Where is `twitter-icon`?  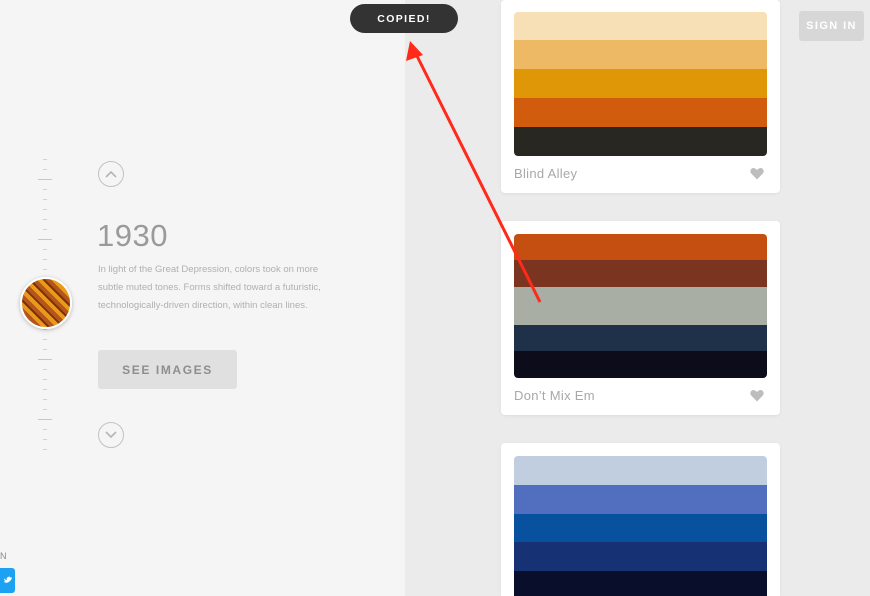 twitter-icon is located at coordinates (7, 579).